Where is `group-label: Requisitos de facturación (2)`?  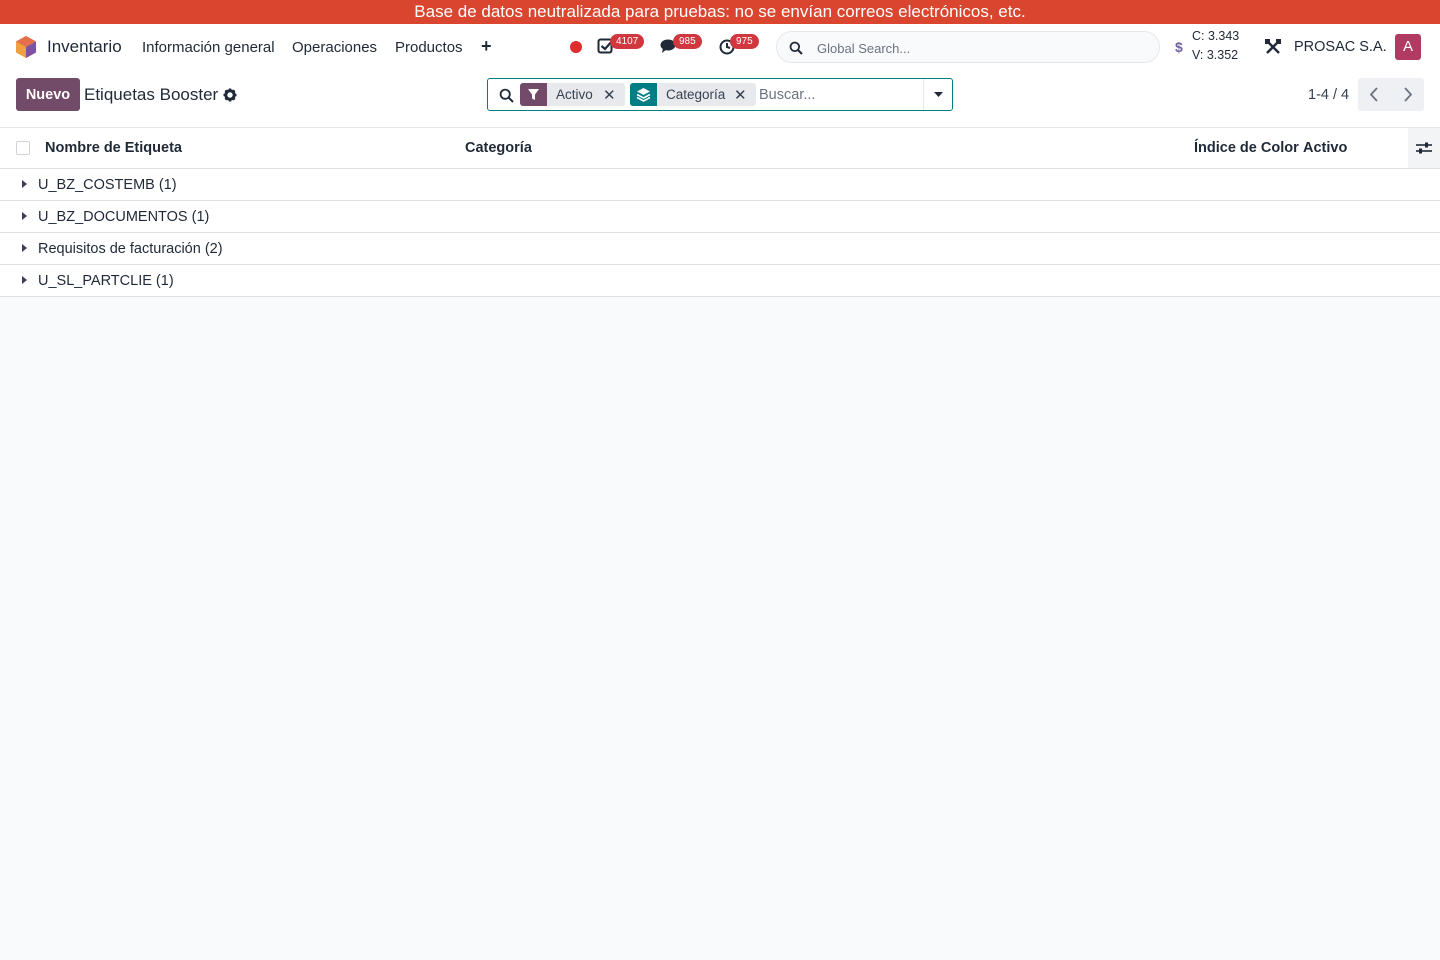 group-label: Requisitos de facturación (2) is located at coordinates (130, 249).